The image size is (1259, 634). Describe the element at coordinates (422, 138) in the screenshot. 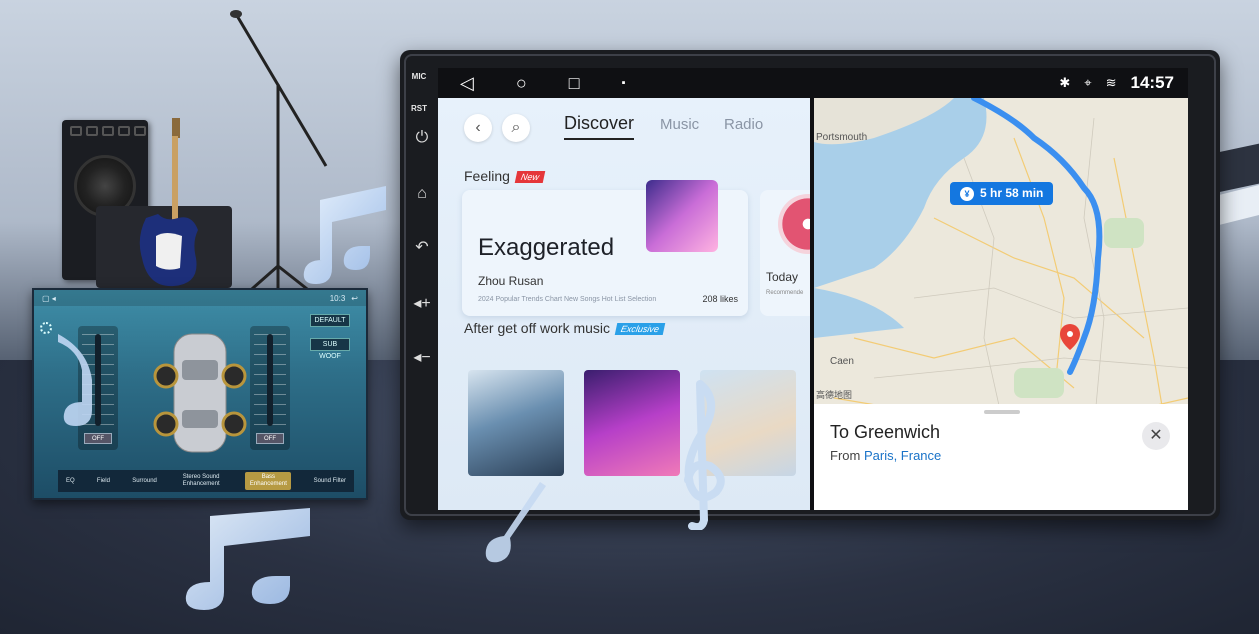

I see `power-icon: ⏻` at that location.